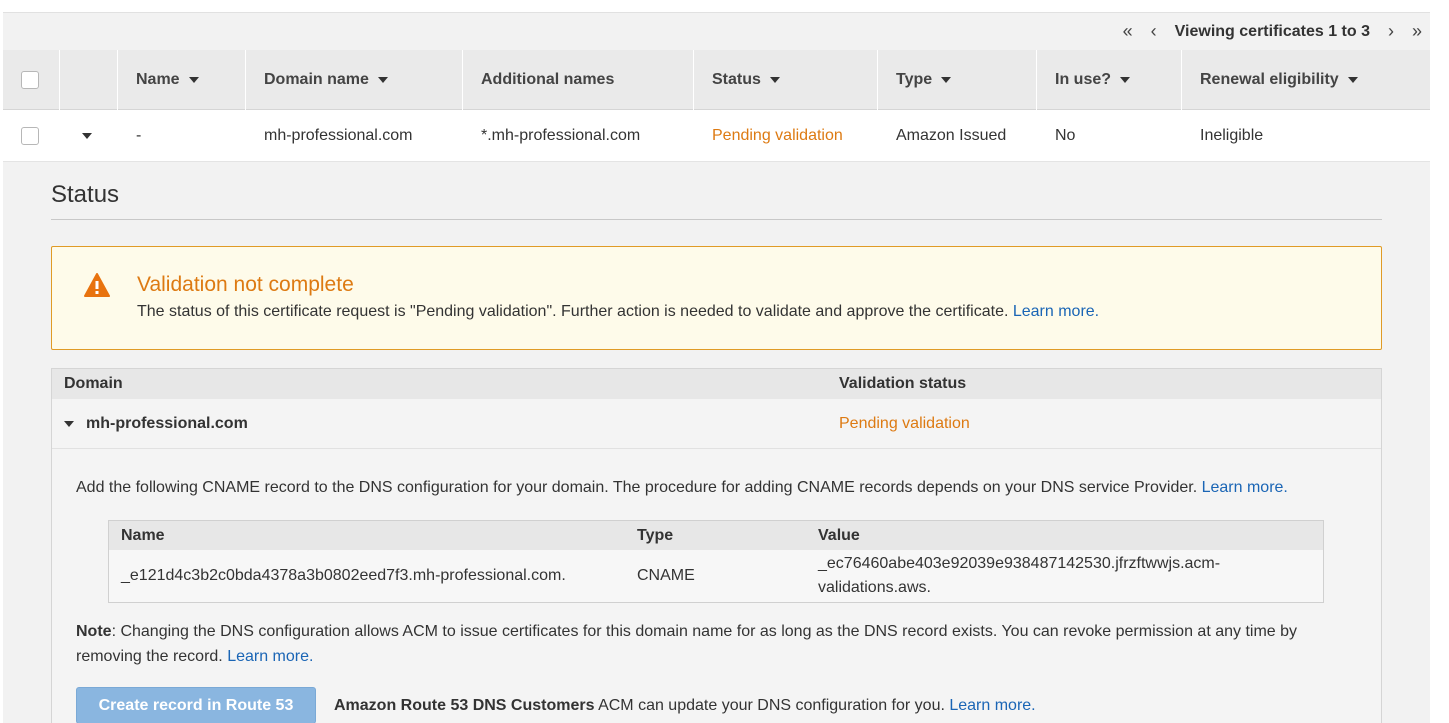 The width and height of the screenshot is (1449, 723). Describe the element at coordinates (1056, 311) in the screenshot. I see `warning-learn-more-link: Learn more.` at that location.